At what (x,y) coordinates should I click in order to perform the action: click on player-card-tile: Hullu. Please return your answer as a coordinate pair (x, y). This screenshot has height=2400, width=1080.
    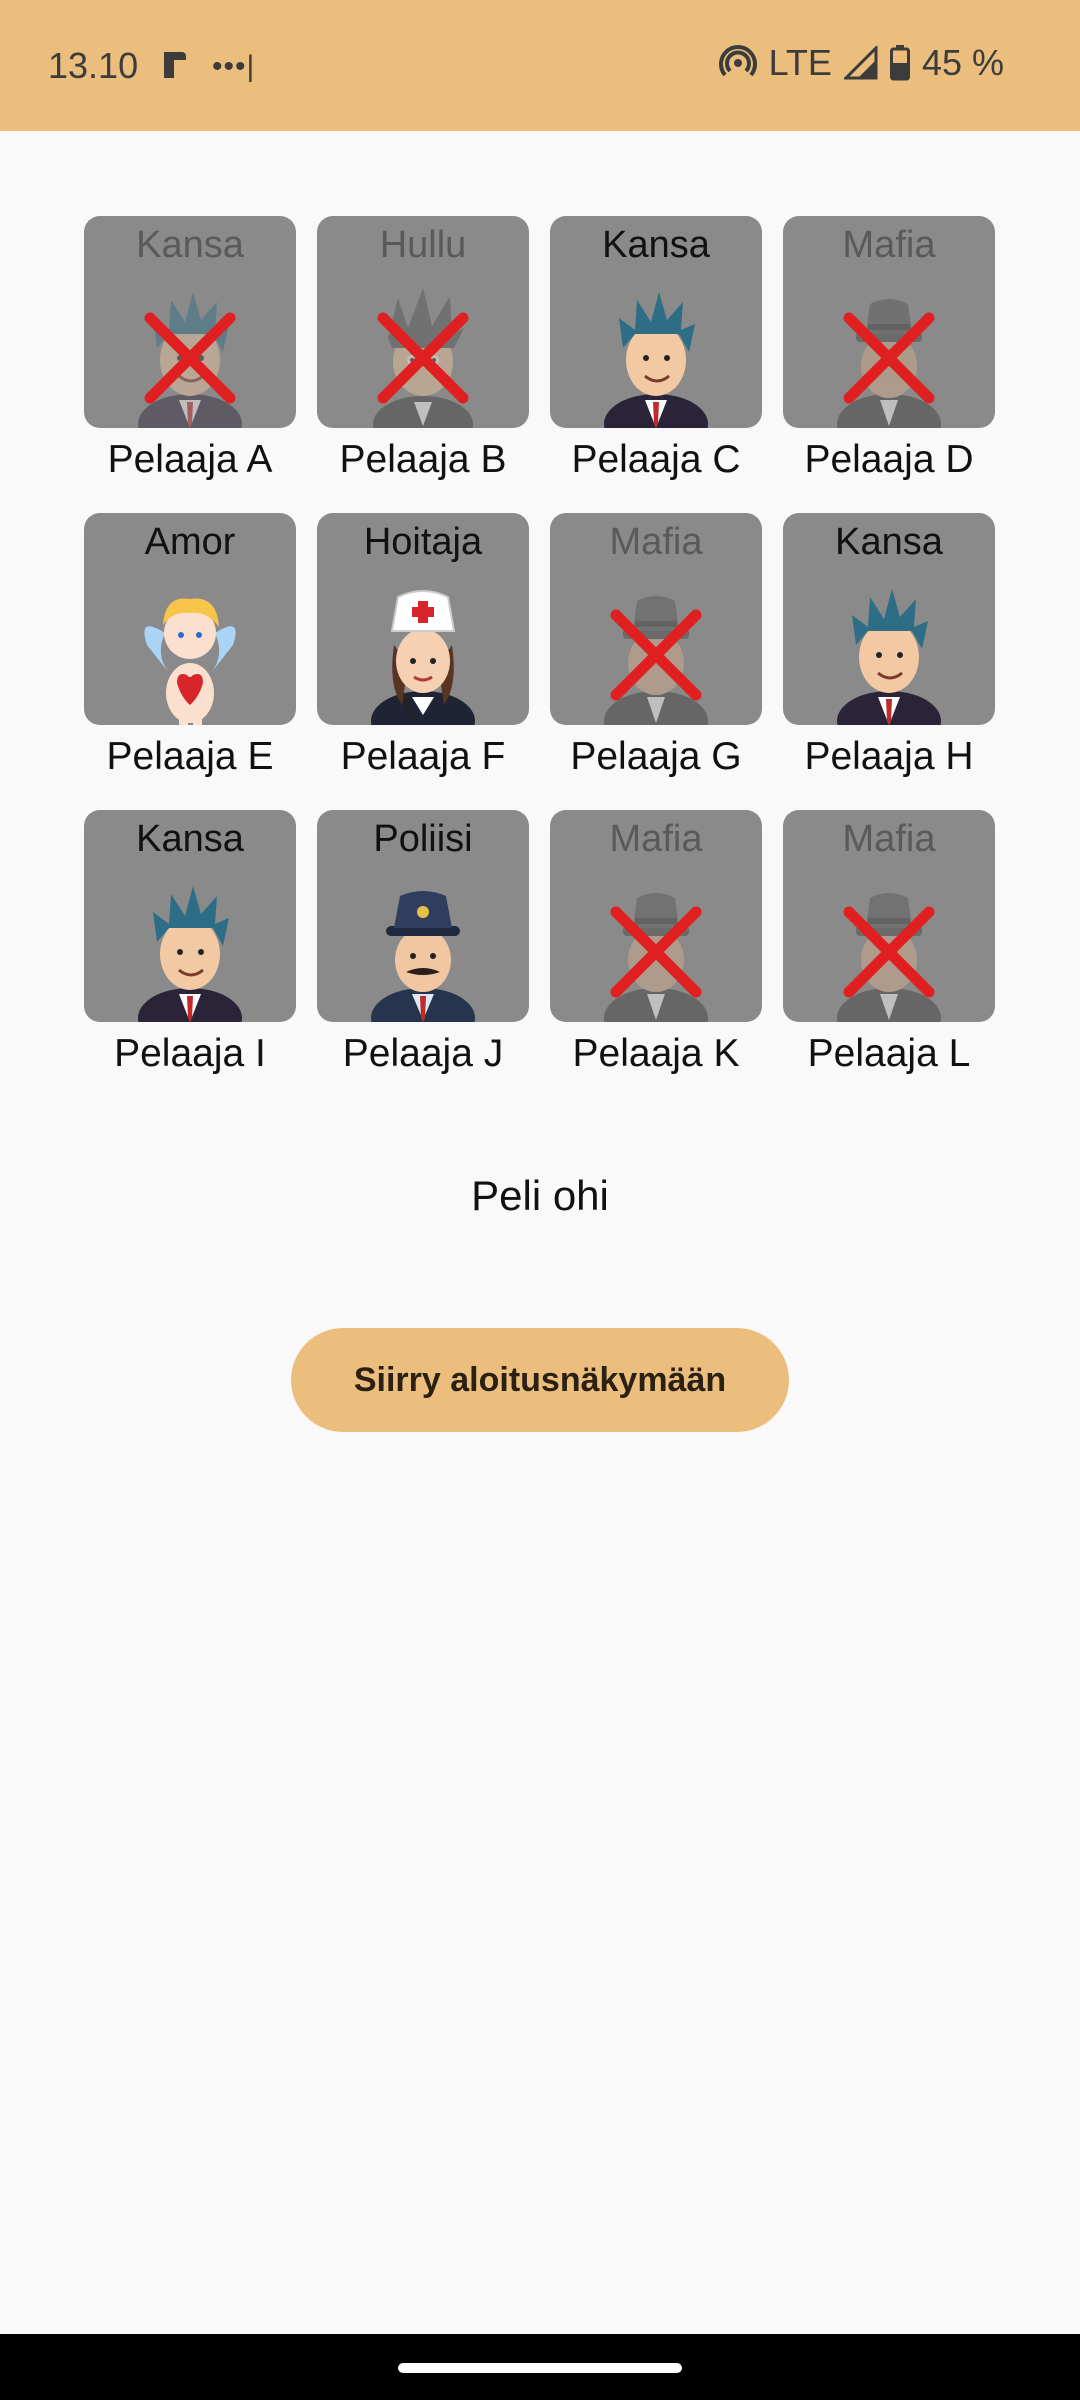
    Looking at the image, I should click on (423, 322).